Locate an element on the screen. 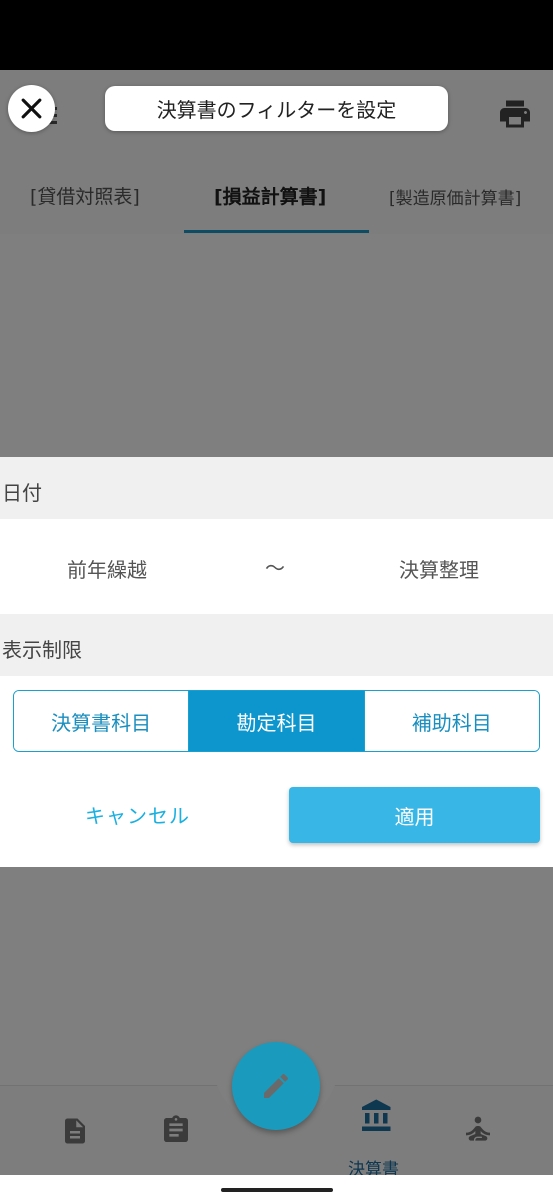 The height and width of the screenshot is (1200, 553). dialog-title: 決算書のフィルターを設定 is located at coordinates (276, 108).